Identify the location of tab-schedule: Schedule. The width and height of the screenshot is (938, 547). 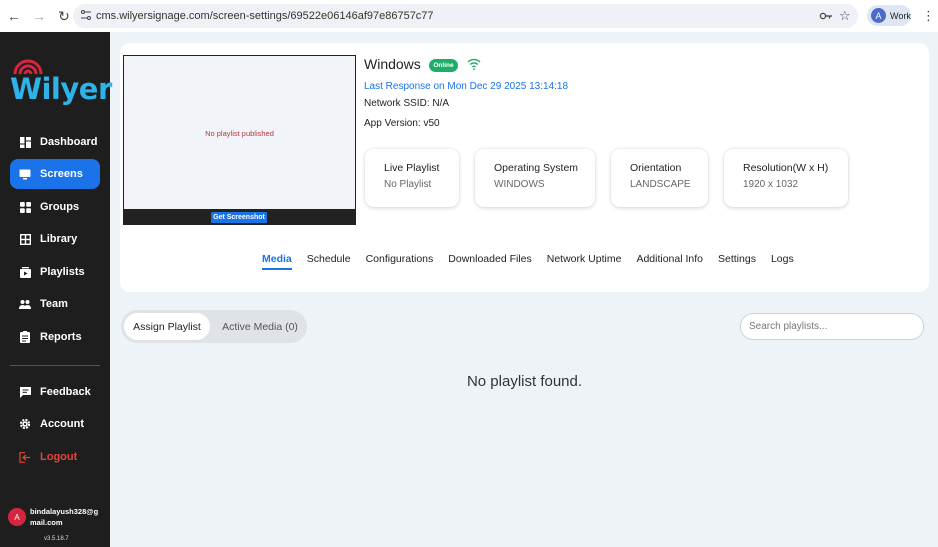
(329, 260).